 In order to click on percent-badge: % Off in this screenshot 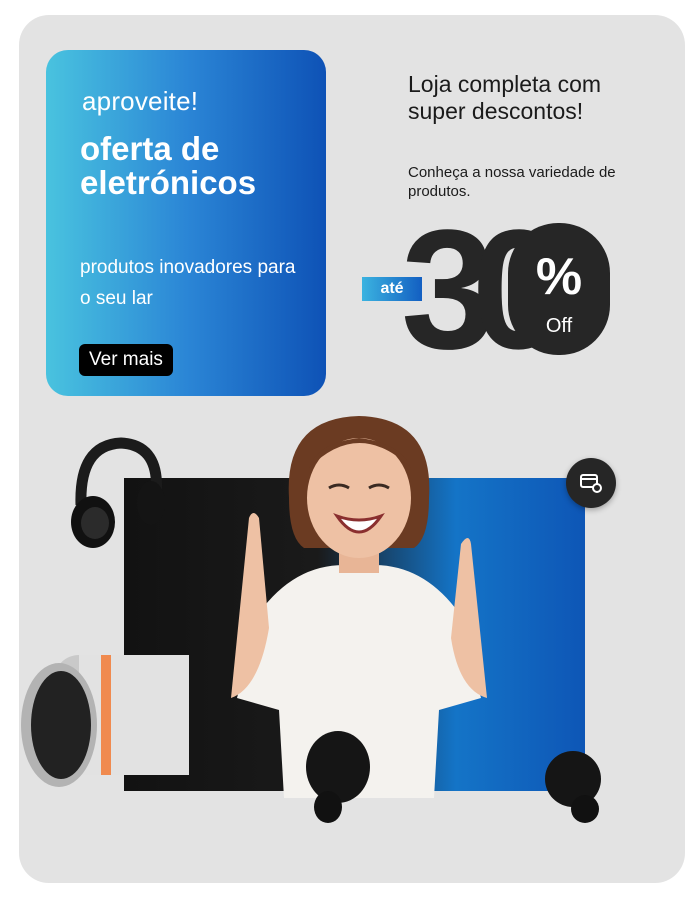, I will do `click(559, 289)`.